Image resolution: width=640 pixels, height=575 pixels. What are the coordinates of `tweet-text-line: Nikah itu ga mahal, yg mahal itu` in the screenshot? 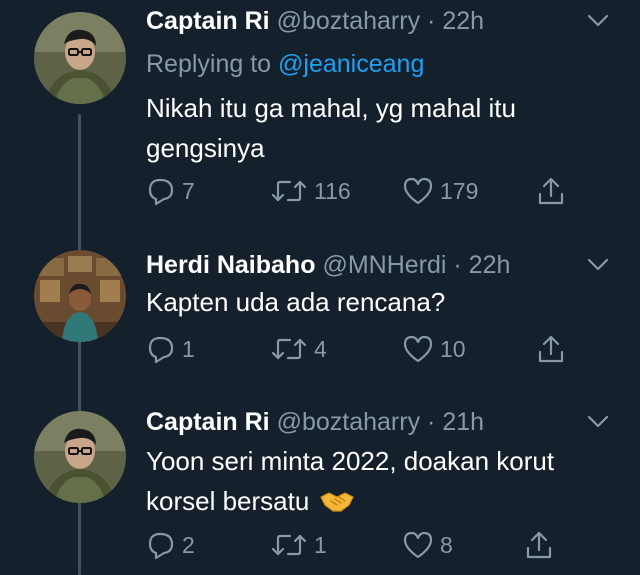 It's located at (331, 108).